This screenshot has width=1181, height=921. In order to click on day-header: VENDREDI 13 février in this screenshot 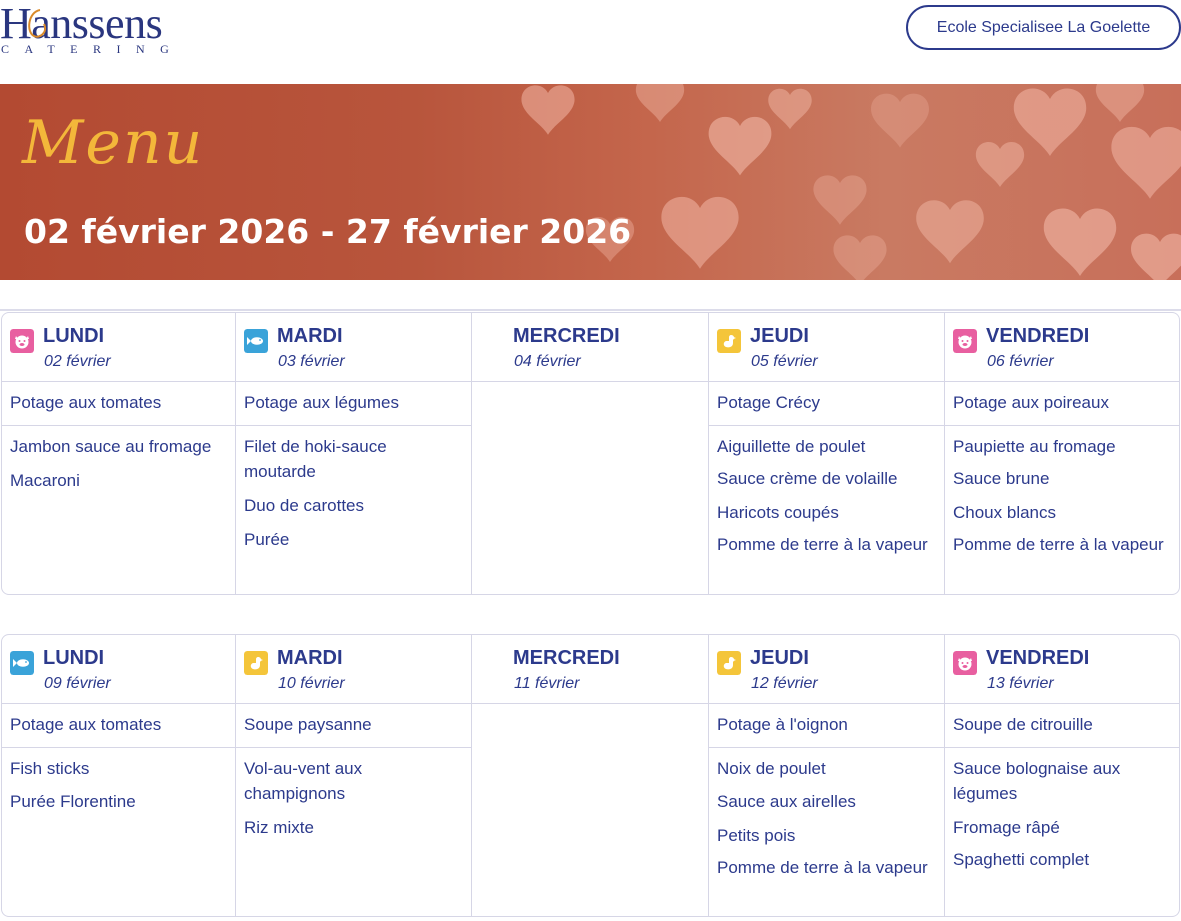, I will do `click(1062, 669)`.